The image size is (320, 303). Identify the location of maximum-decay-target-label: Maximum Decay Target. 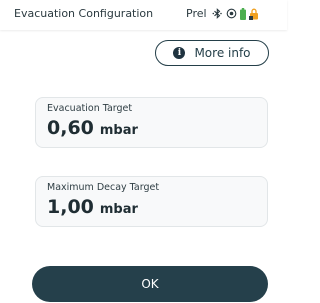
(103, 187).